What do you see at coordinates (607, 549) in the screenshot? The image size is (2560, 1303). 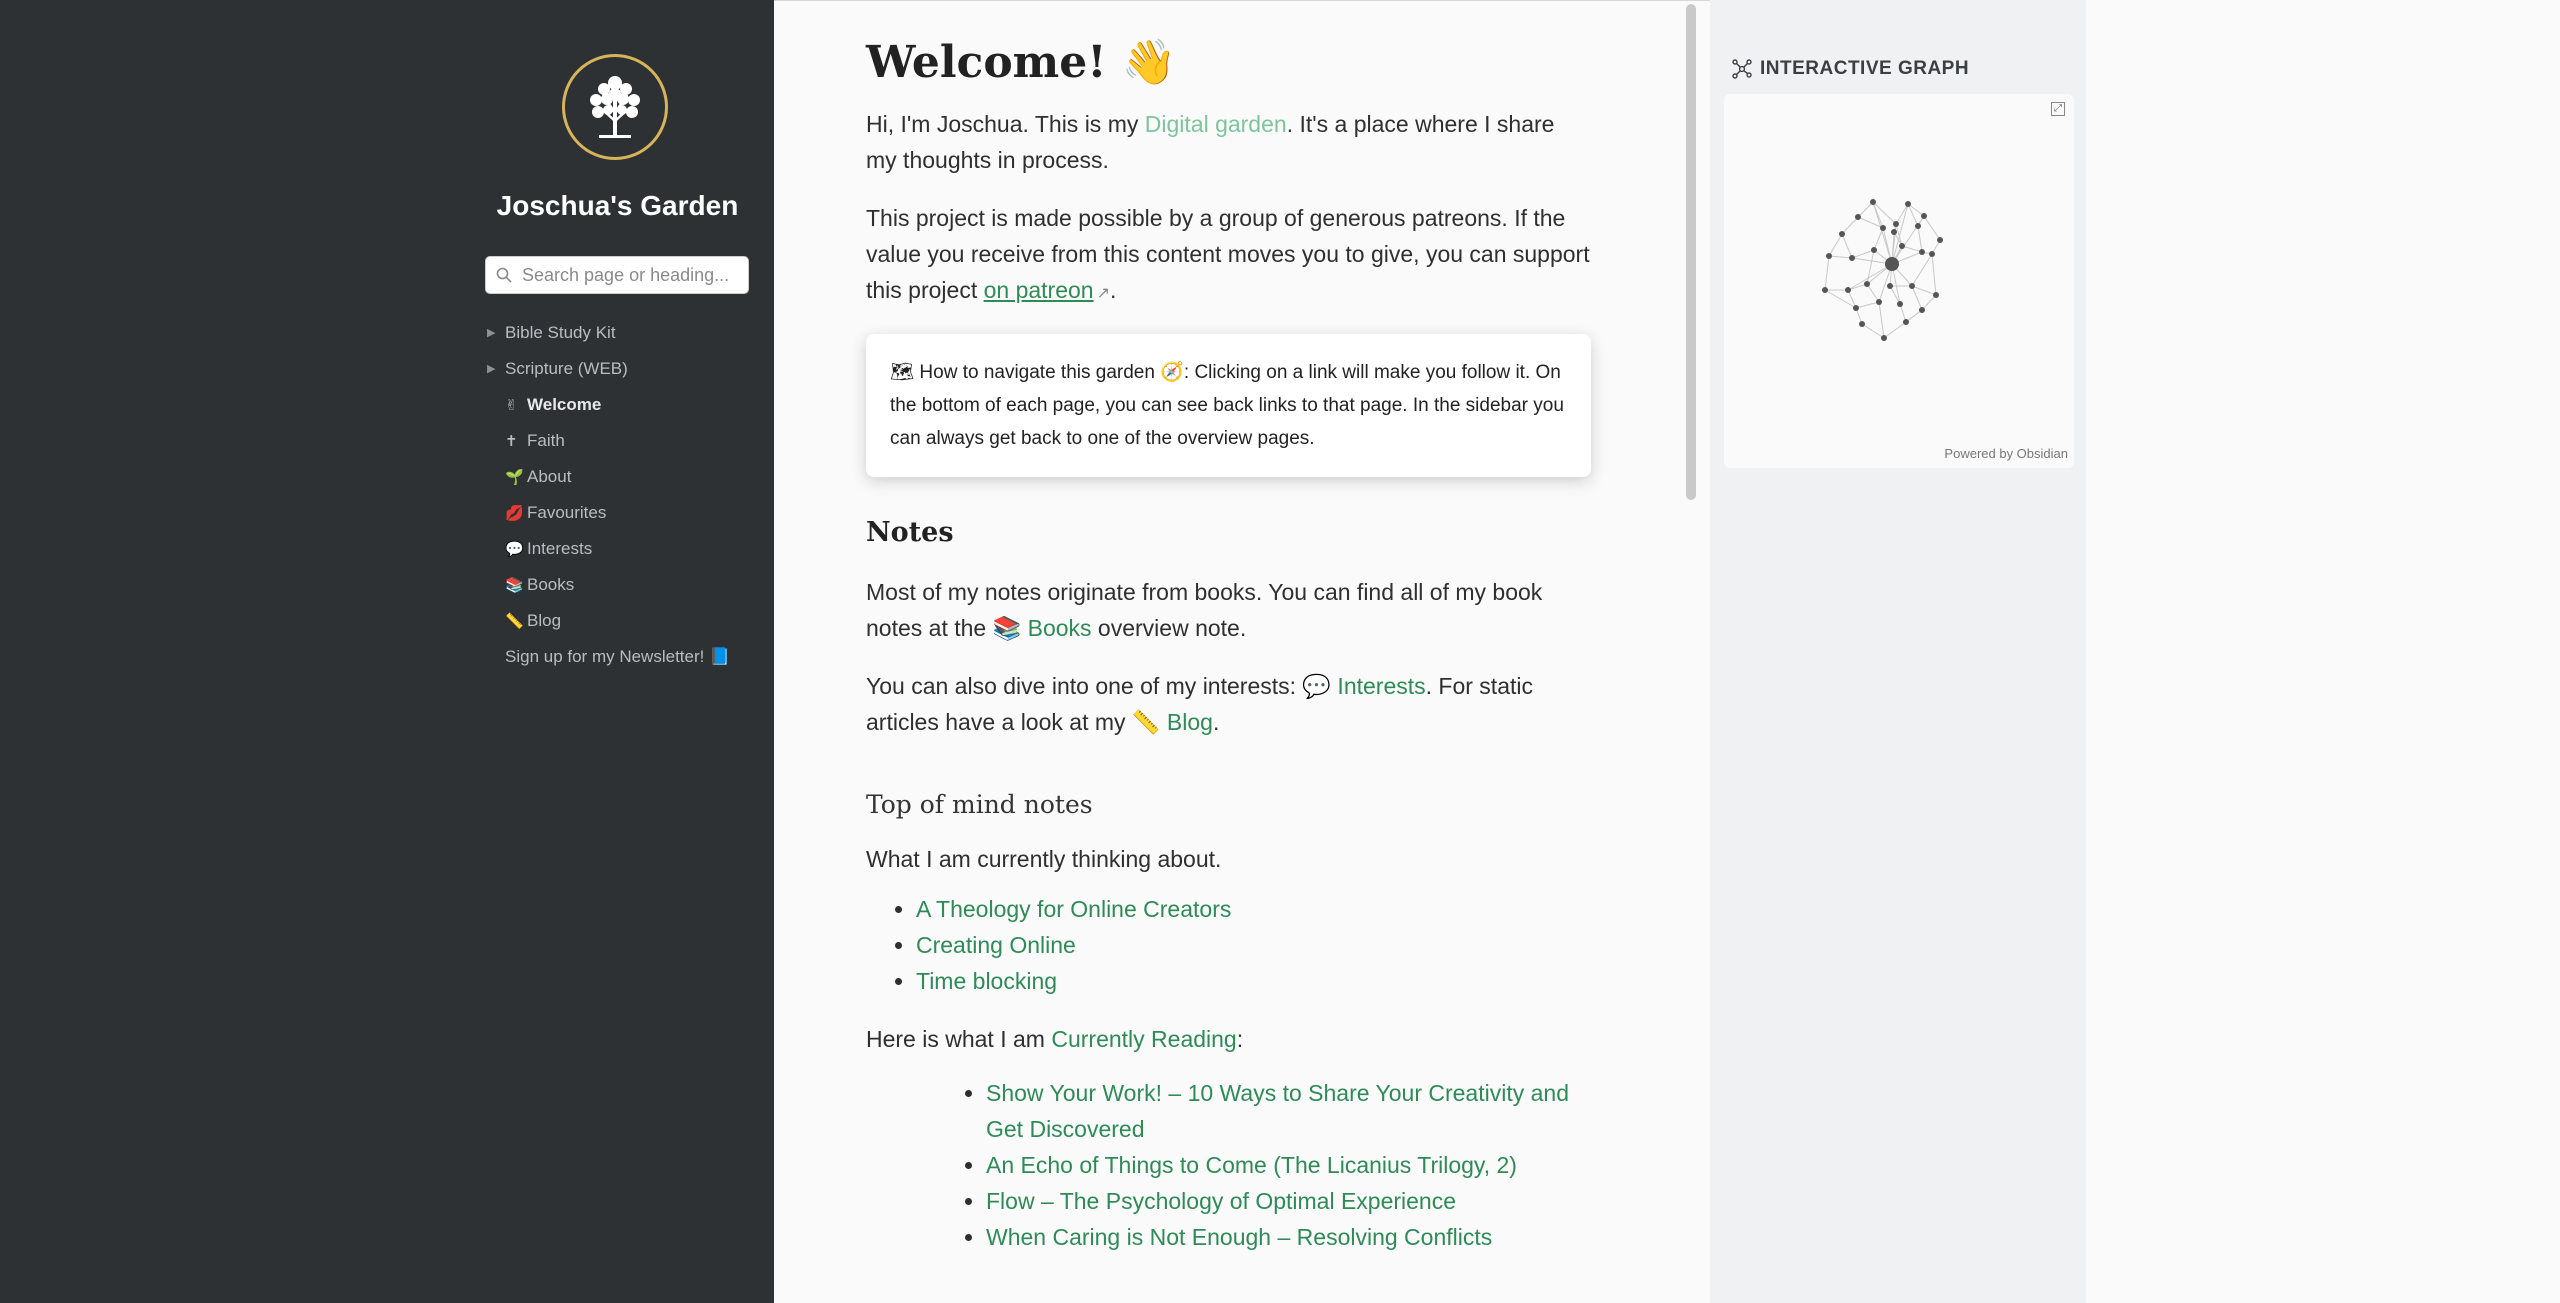 I see `sidebar-item-interests: 💬 Interests` at bounding box center [607, 549].